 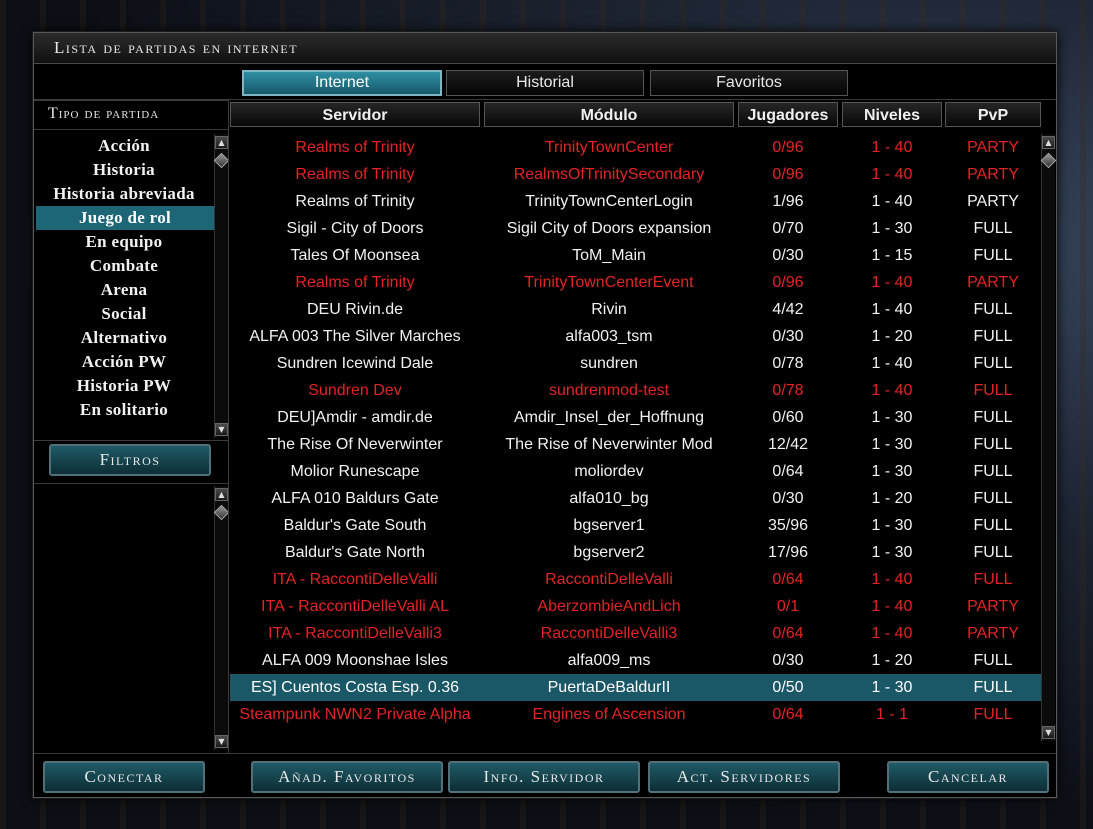 I want to click on table-row: Tales Of Moonsea ToM_Main 0/30 1 - 15 FULL, so click(x=636, y=255).